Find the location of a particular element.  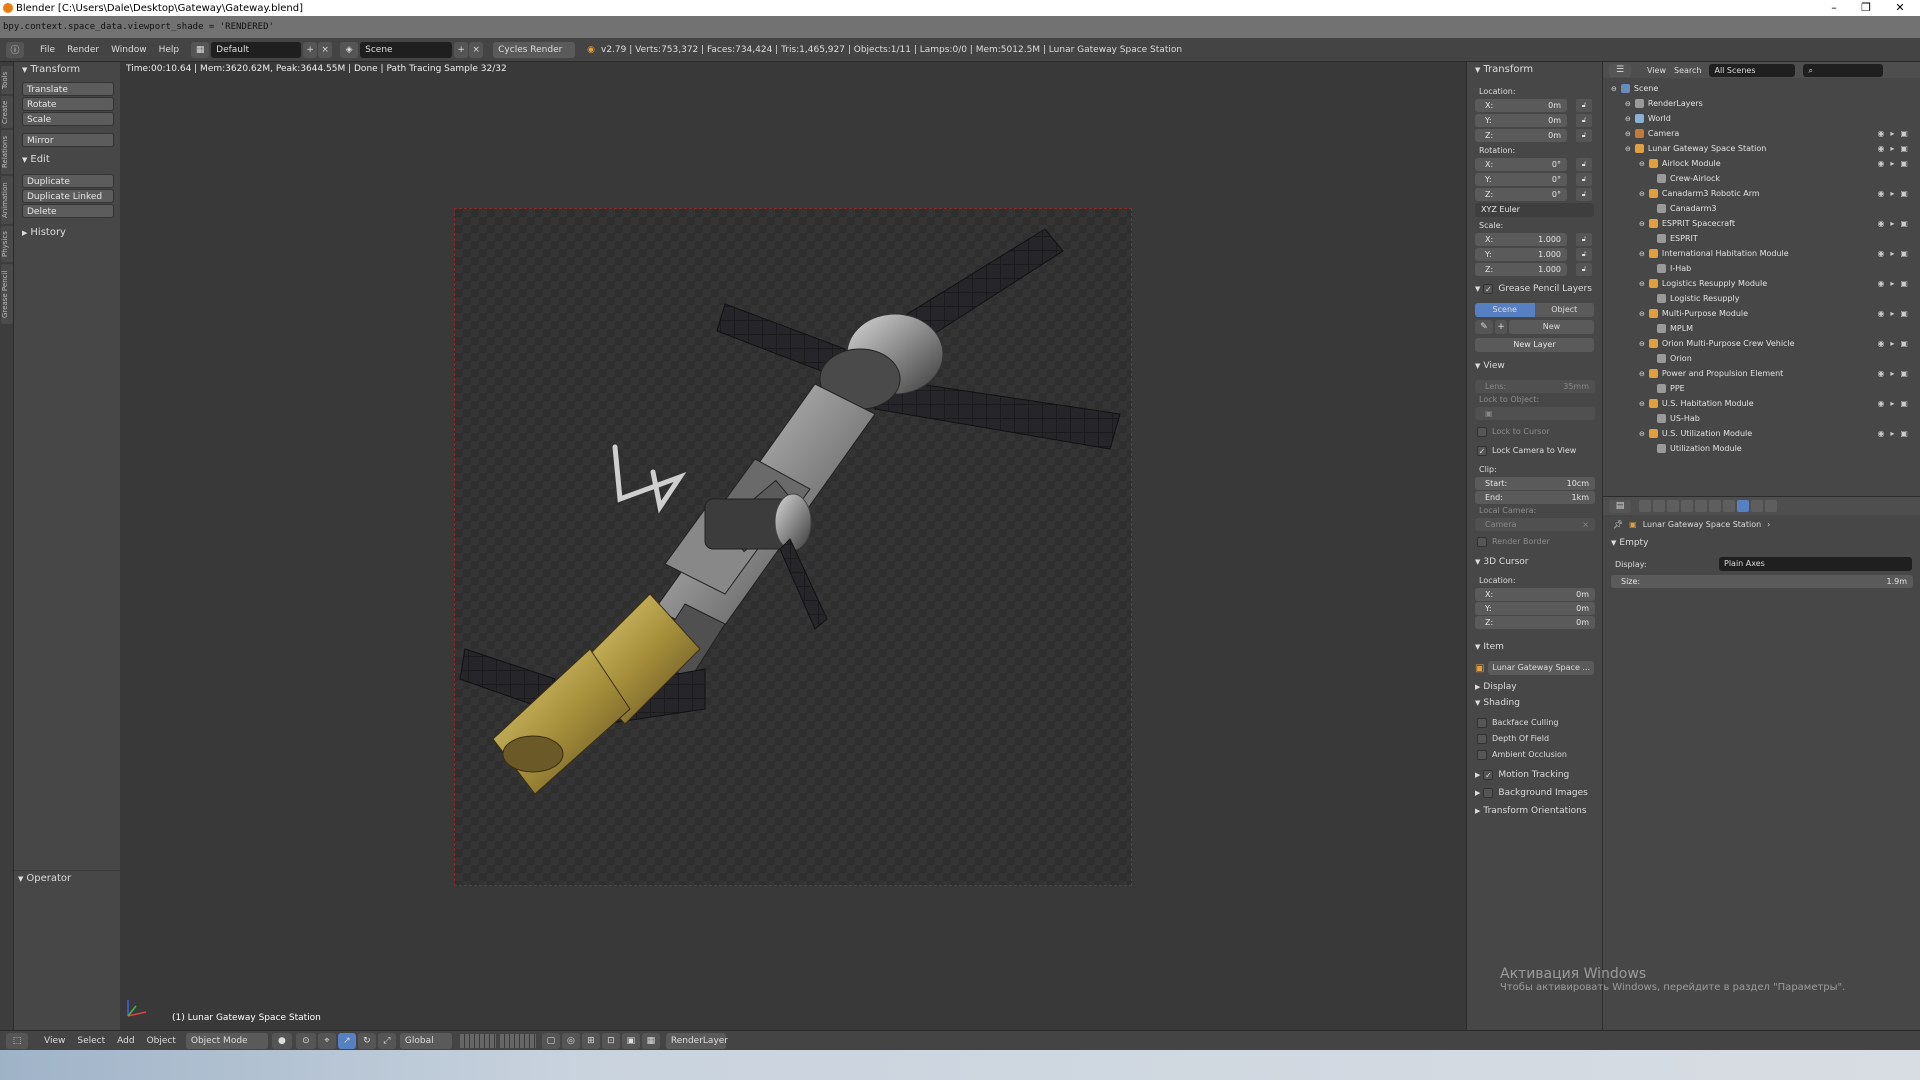

empty-panel-header: ▼ Empty is located at coordinates (1761, 543).